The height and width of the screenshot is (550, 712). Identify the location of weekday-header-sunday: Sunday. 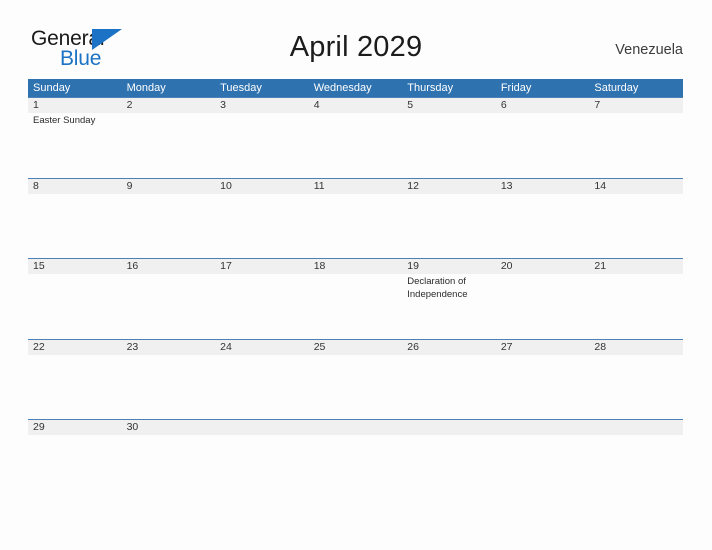
(52, 88).